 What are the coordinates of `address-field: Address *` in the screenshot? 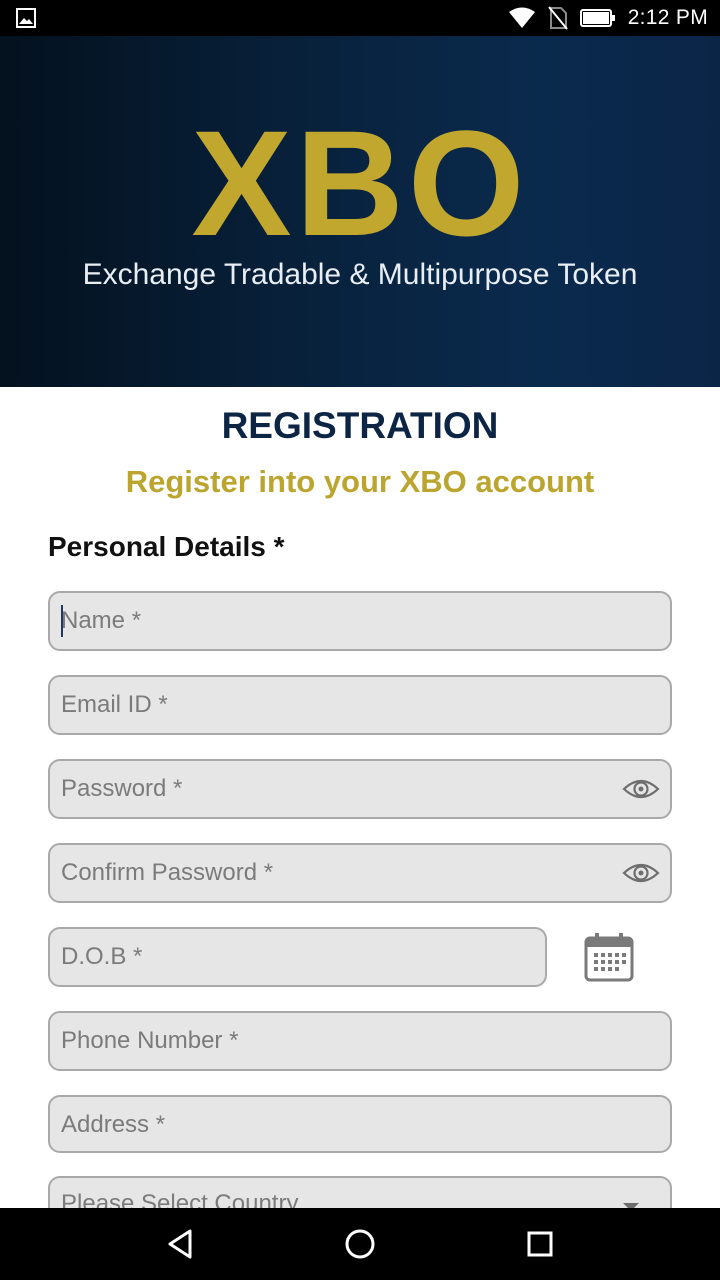 It's located at (360, 1124).